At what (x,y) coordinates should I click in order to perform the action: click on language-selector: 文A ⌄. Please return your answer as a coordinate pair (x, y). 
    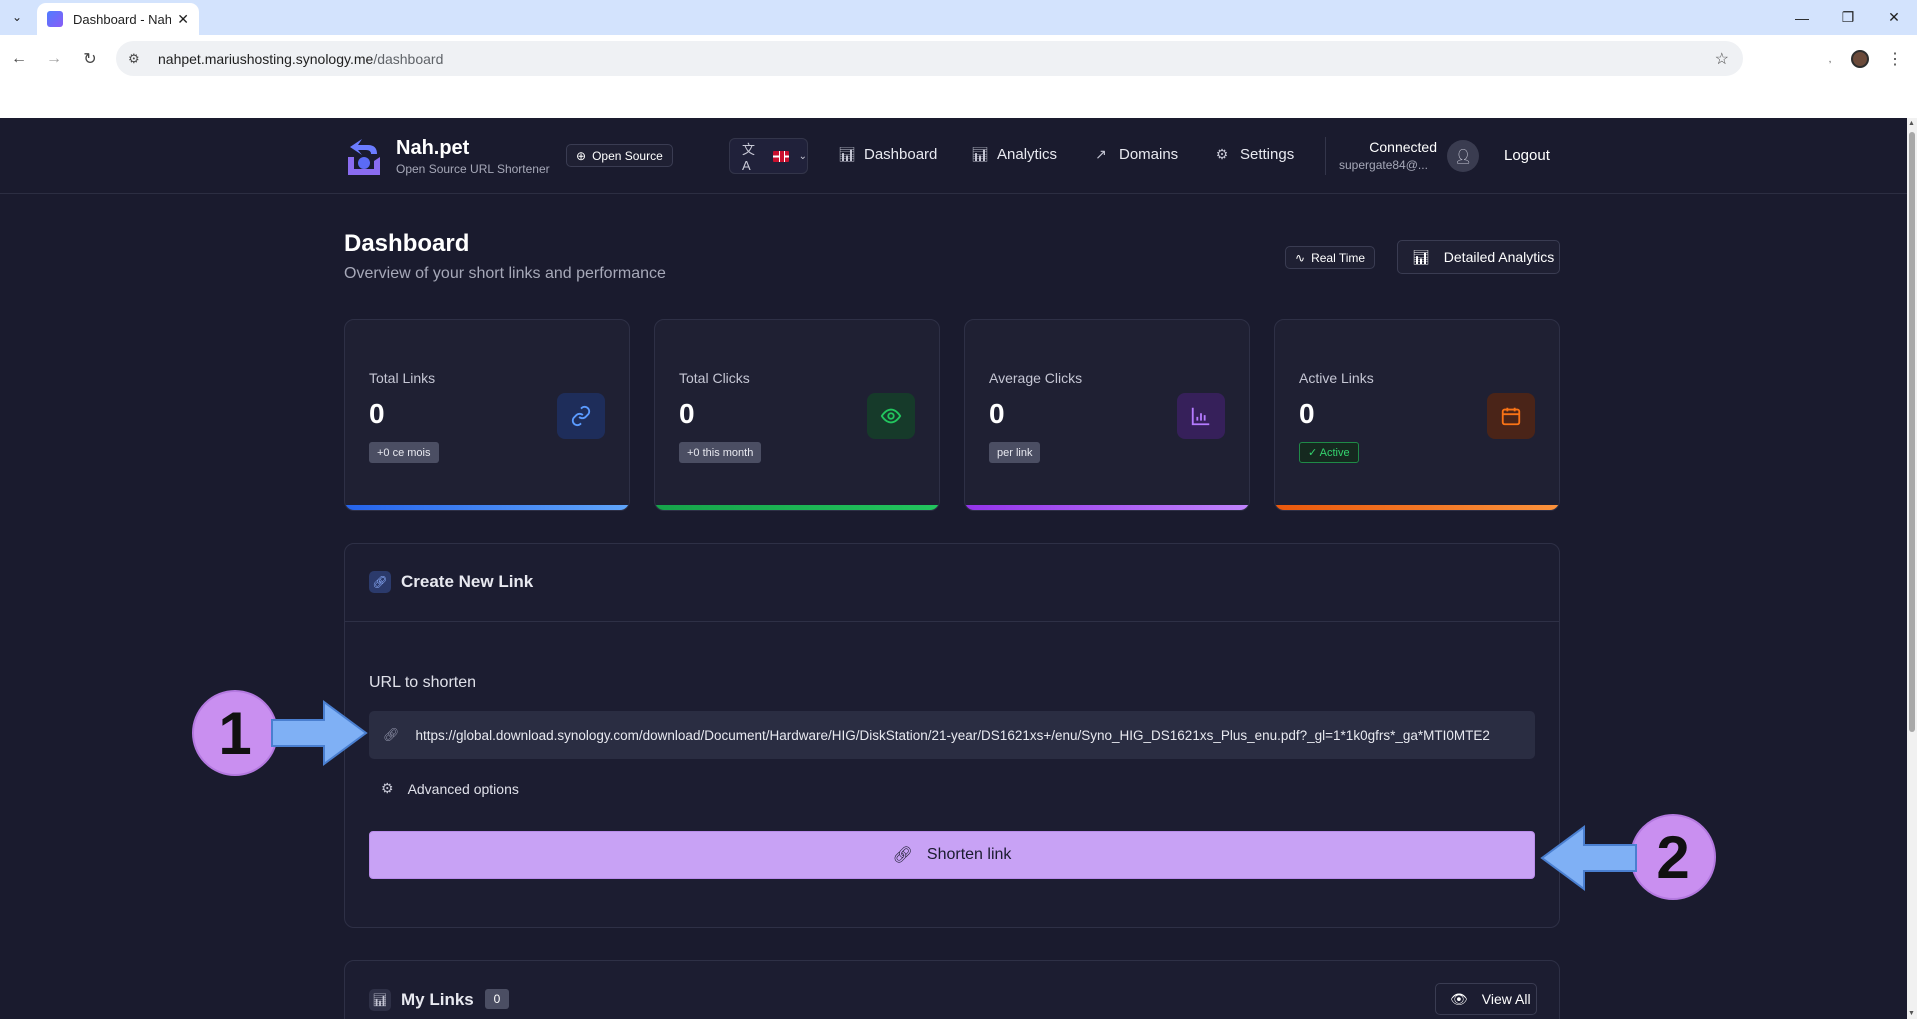
    Looking at the image, I should click on (768, 156).